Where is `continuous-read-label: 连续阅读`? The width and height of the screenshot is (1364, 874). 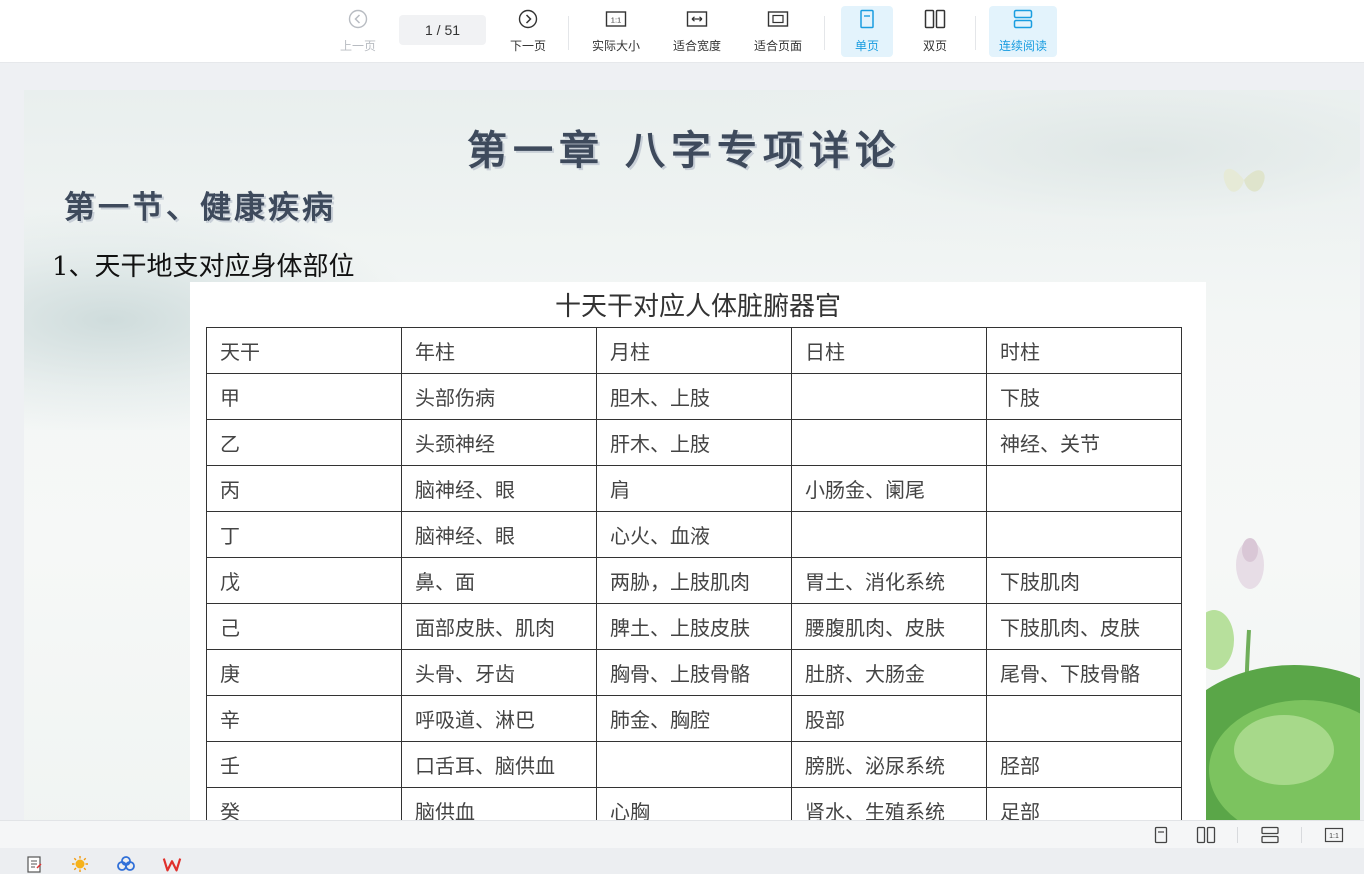
continuous-read-label: 连续阅读 is located at coordinates (1022, 46).